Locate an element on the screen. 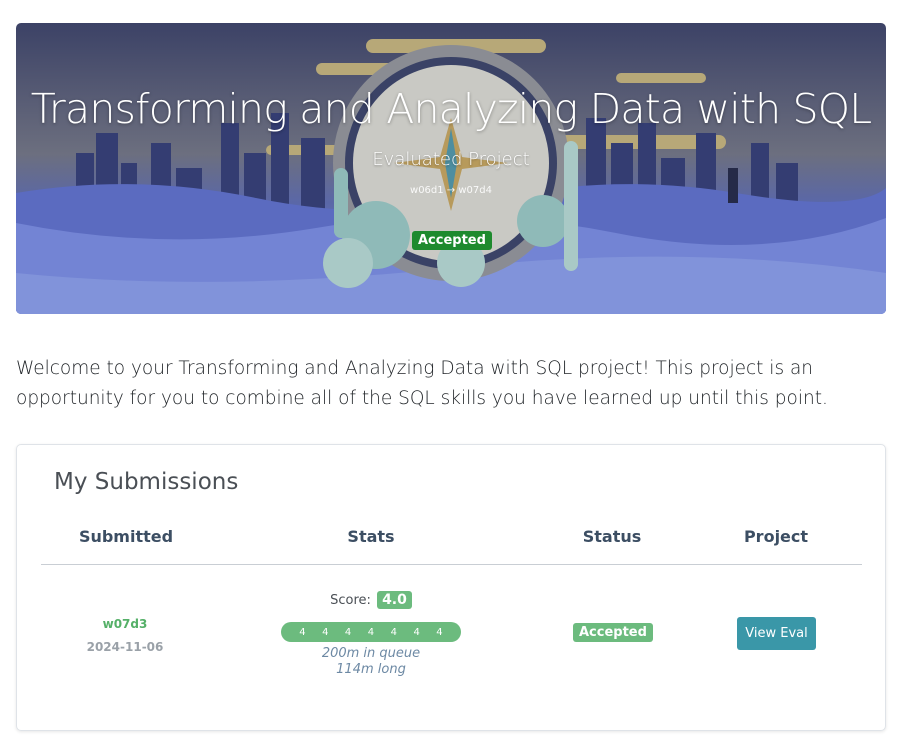 This screenshot has width=901, height=755. submission-date: 2024-11-06 is located at coordinates (125, 647).